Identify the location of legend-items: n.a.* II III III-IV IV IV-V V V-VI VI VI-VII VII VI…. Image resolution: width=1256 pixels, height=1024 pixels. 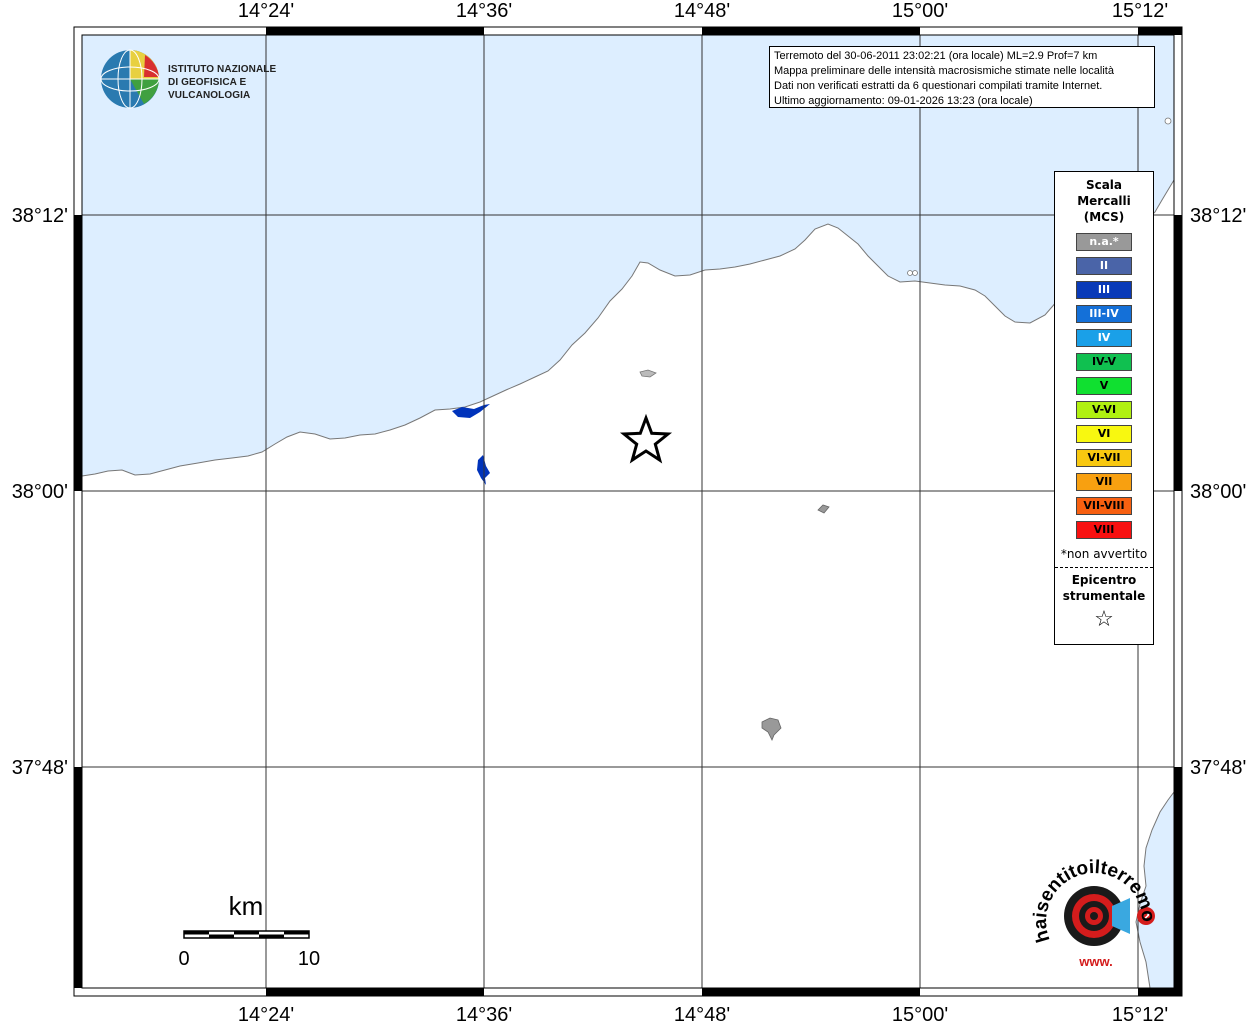
(1104, 386).